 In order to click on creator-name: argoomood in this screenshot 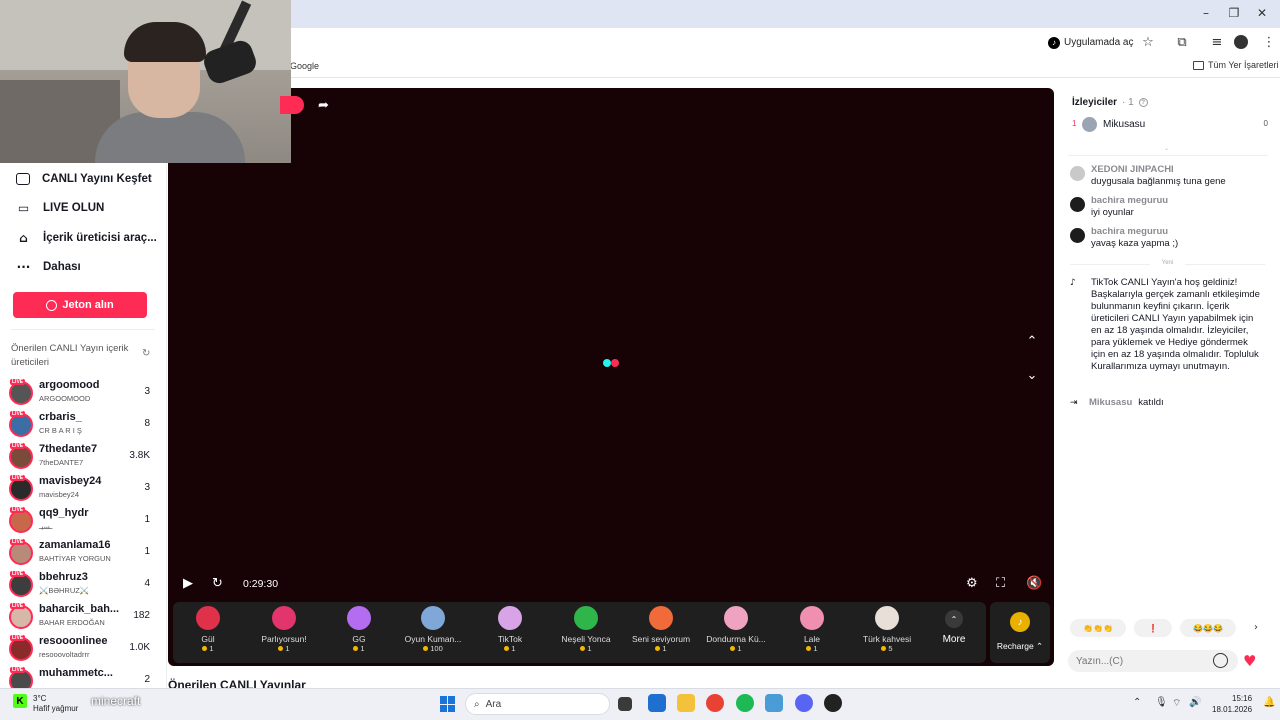, I will do `click(69, 385)`.